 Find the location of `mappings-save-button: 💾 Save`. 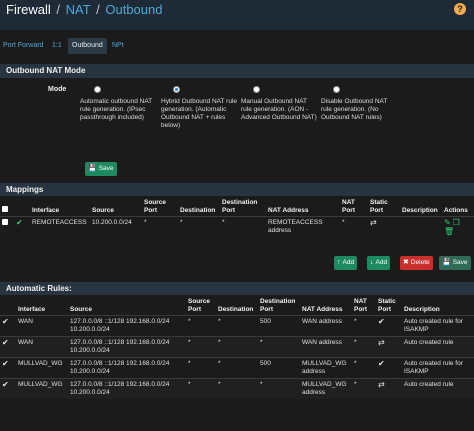

mappings-save-button: 💾 Save is located at coordinates (455, 263).